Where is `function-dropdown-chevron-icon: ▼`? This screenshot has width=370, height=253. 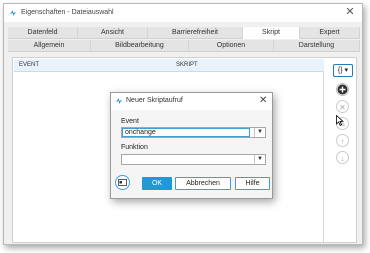 function-dropdown-chevron-icon: ▼ is located at coordinates (259, 159).